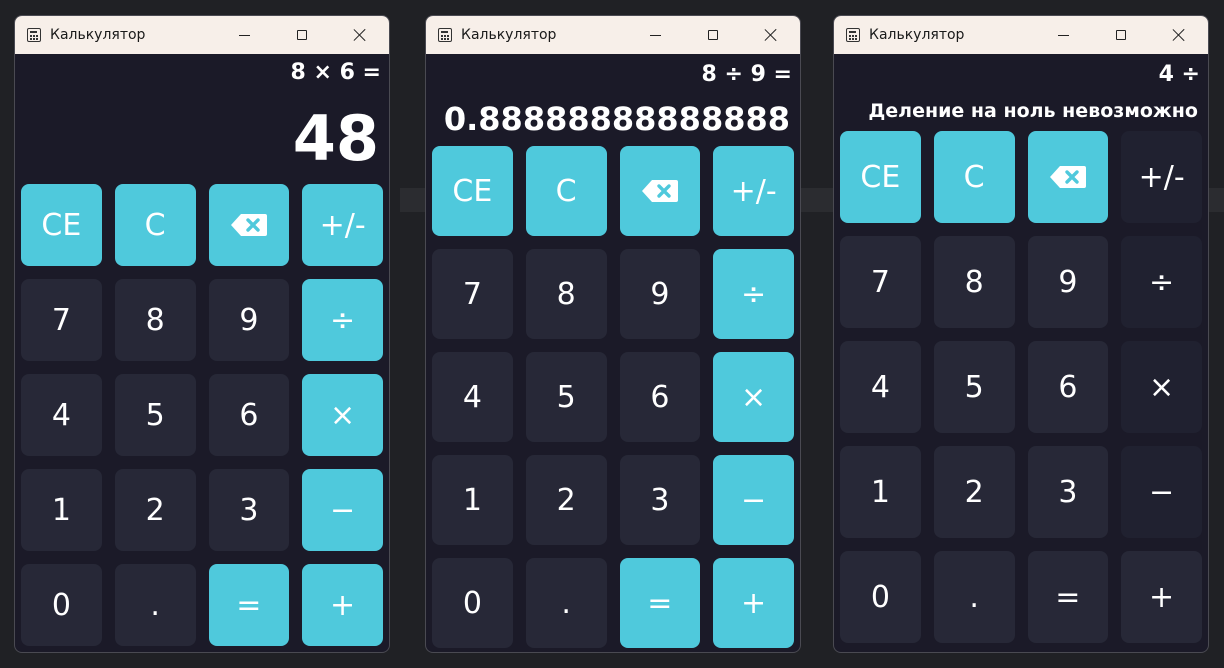 The image size is (1224, 668). I want to click on result-display: 48, so click(335, 138).